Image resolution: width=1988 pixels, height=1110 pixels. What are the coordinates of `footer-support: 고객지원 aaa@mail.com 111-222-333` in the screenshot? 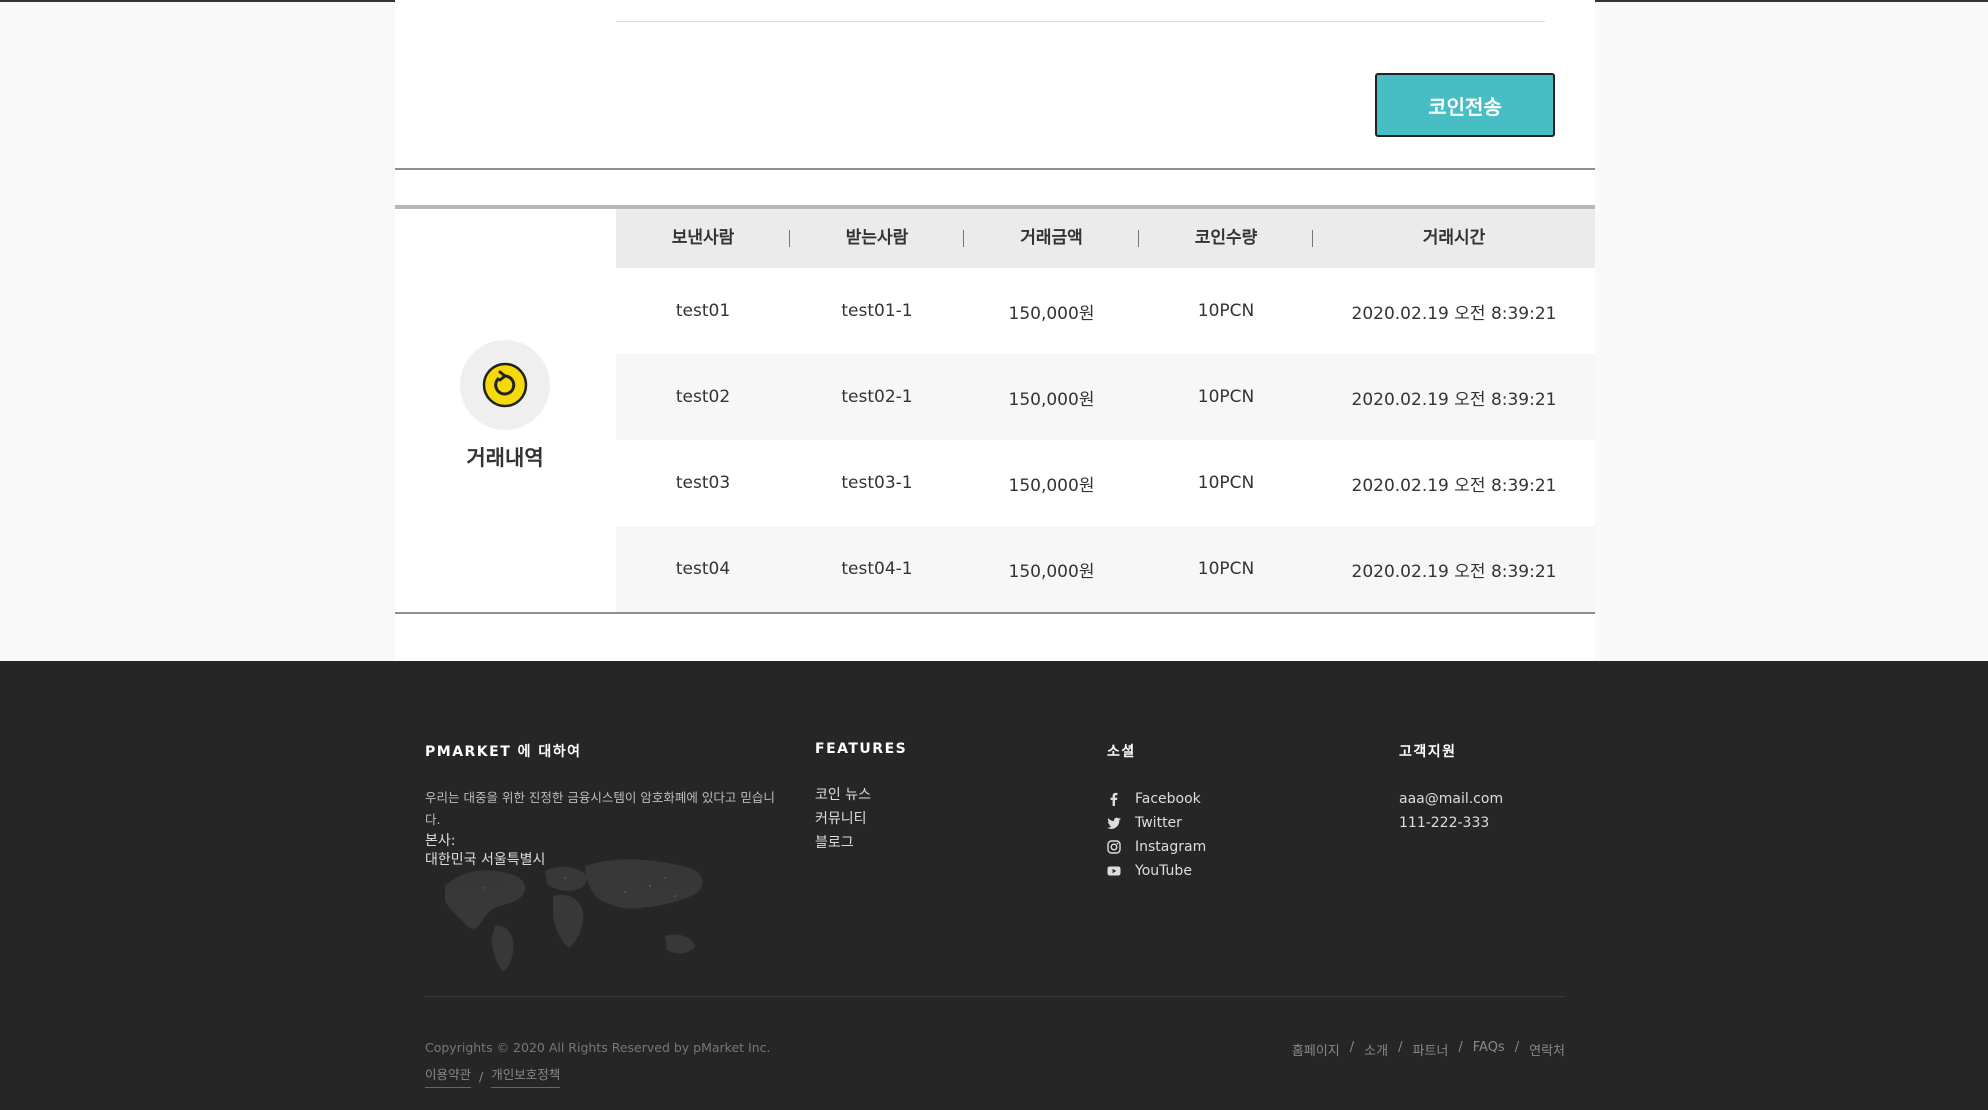 It's located at (1451, 788).